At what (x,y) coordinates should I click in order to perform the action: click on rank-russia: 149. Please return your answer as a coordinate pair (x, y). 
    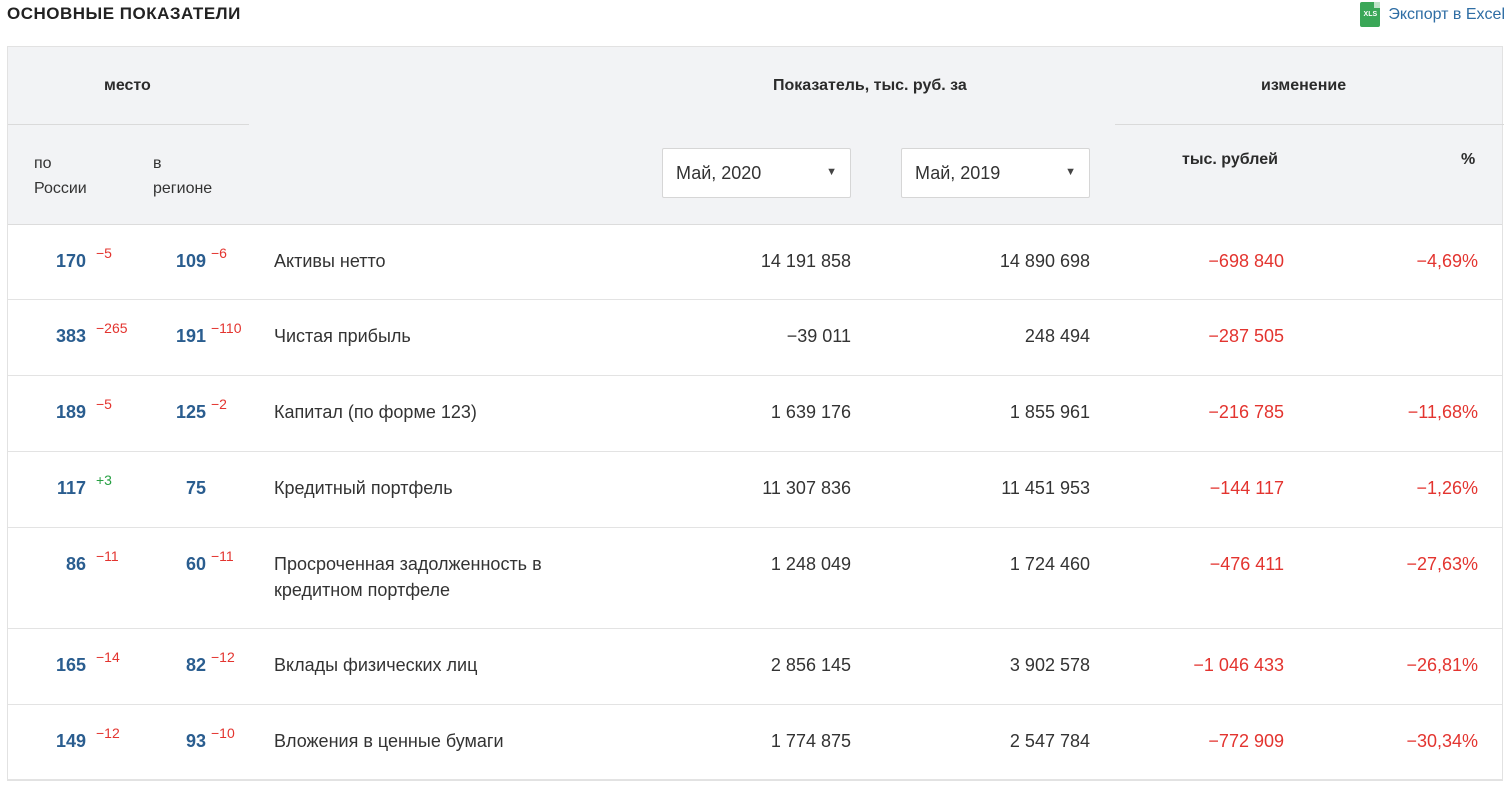
    Looking at the image, I should click on (57, 741).